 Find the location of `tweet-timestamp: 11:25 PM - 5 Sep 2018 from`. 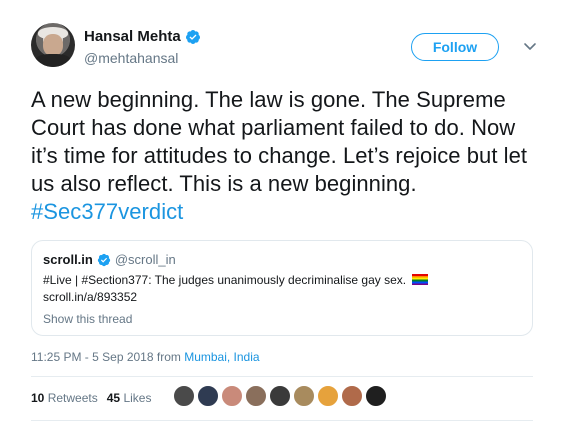

tweet-timestamp: 11:25 PM - 5 Sep 2018 from is located at coordinates (107, 357).